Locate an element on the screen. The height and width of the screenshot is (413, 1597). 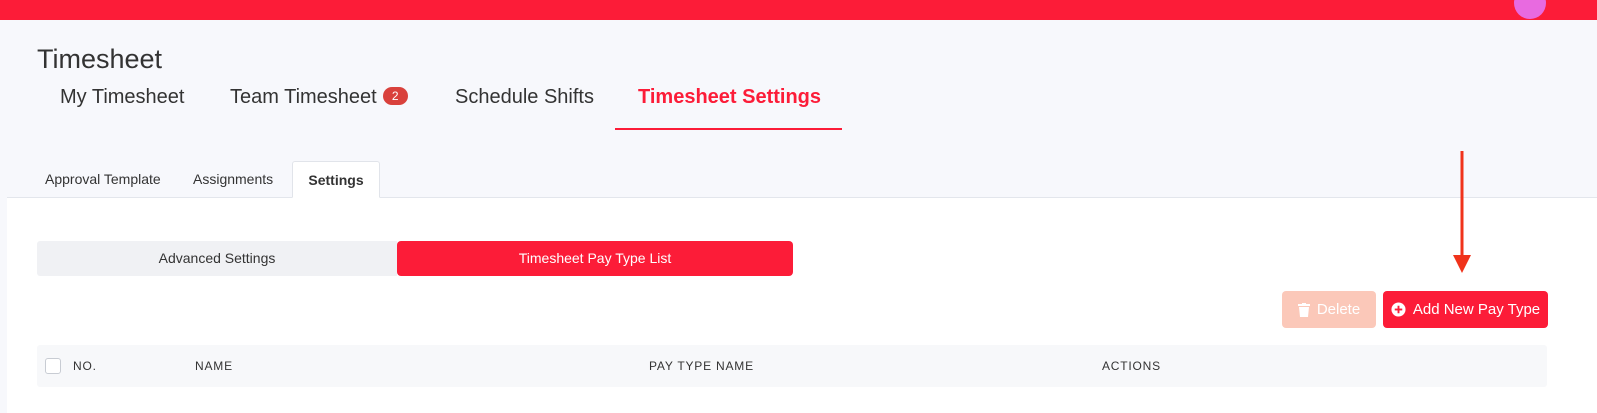
segment-label: Advanced Settings is located at coordinates (217, 258).